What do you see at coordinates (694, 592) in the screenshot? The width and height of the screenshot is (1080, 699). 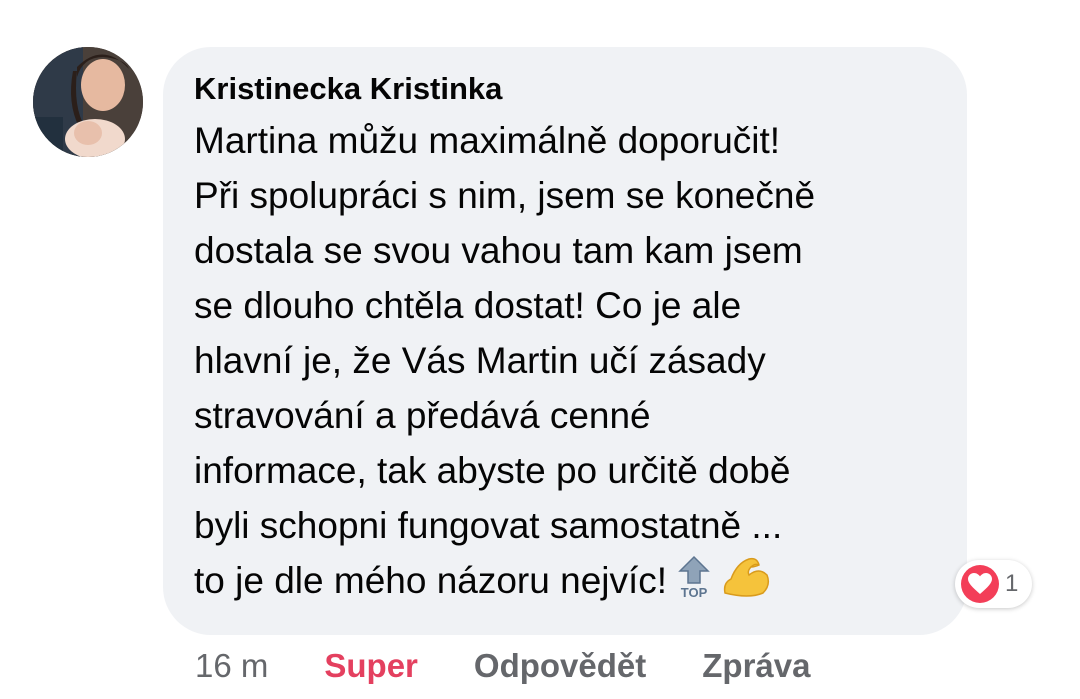 I see `svg-text: TOP` at bounding box center [694, 592].